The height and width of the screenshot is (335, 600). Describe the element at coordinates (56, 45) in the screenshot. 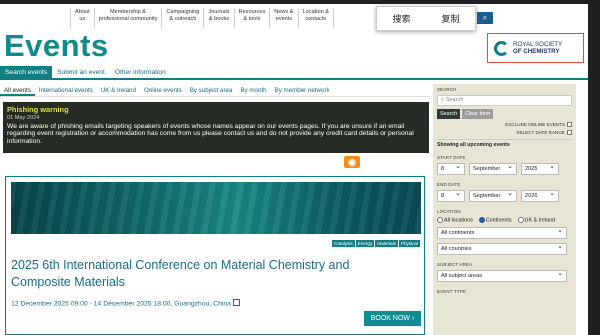

I see `page-title: Events` at that location.